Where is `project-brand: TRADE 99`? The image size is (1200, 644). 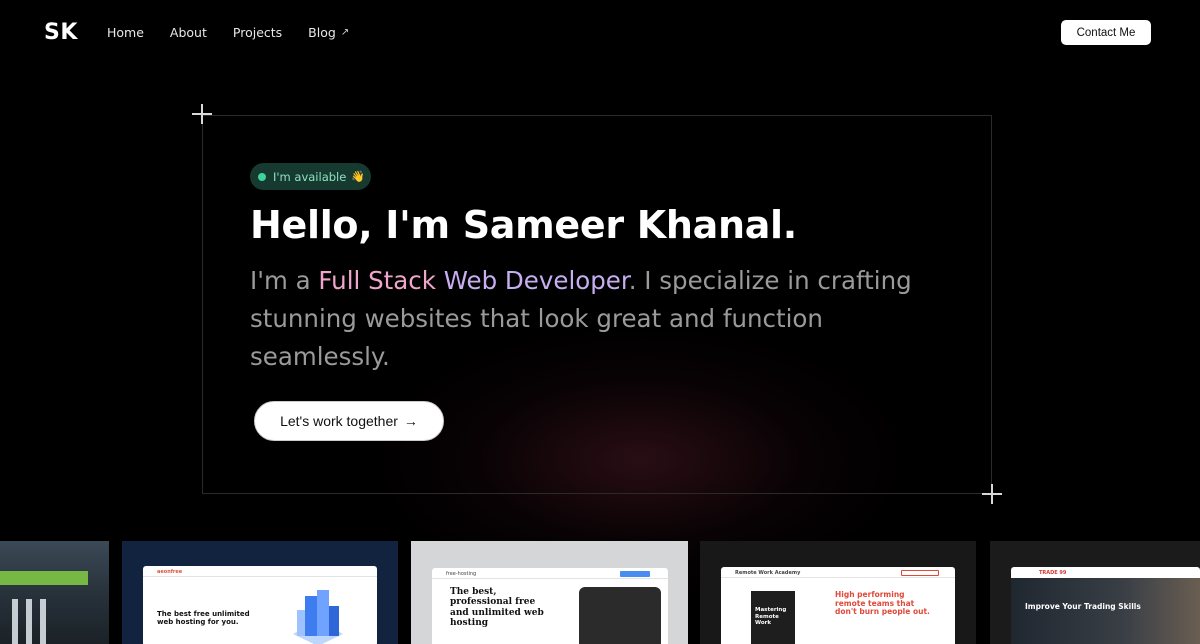
project-brand: TRADE 99 is located at coordinates (1053, 573).